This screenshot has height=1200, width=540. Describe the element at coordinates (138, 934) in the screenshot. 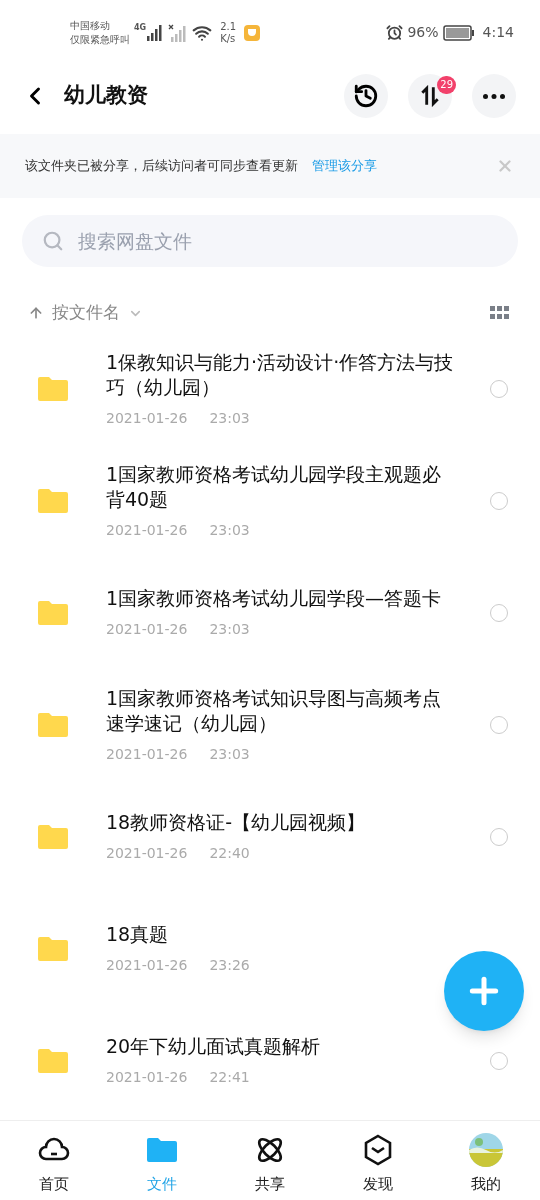

I see `folder-name: 18真题` at that location.